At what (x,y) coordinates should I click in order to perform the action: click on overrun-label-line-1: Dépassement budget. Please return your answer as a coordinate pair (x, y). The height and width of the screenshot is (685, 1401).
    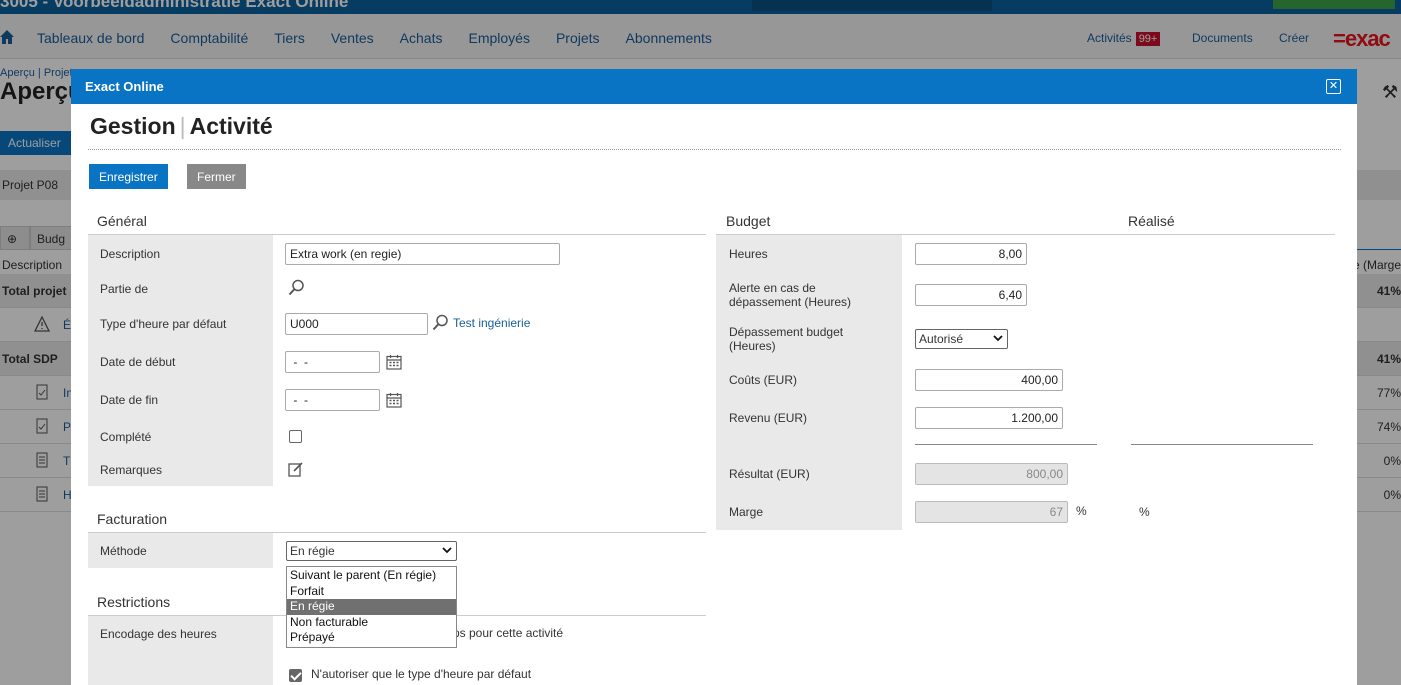
    Looking at the image, I should click on (786, 332).